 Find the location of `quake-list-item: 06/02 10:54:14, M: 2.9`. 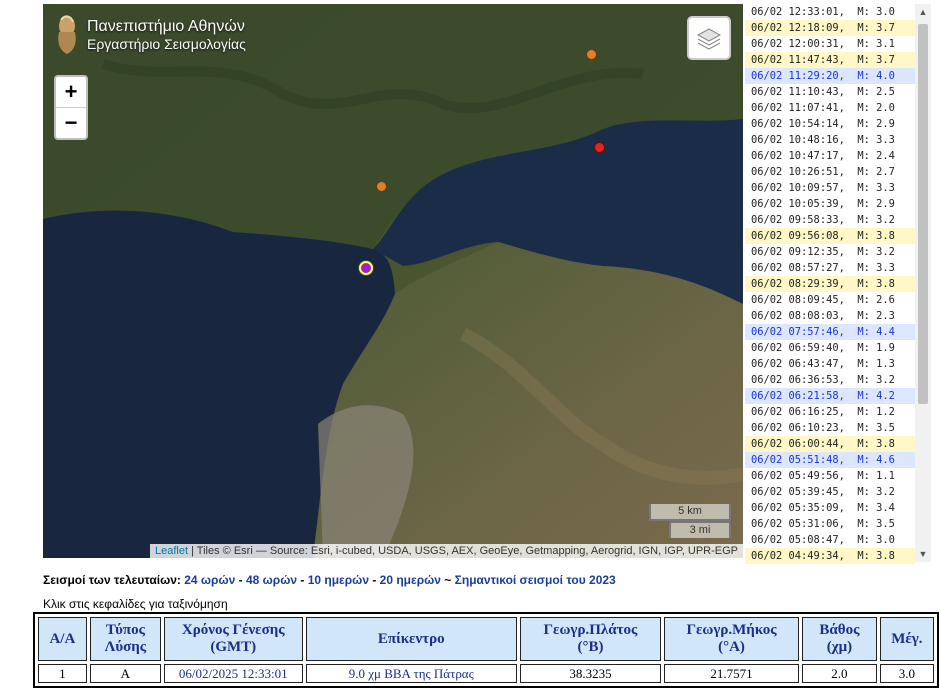

quake-list-item: 06/02 10:54:14, M: 2.9 is located at coordinates (830, 124).